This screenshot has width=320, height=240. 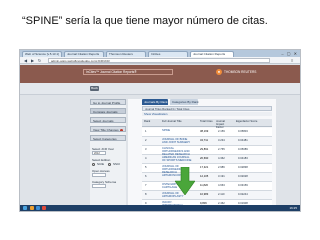 What do you see at coordinates (146, 176) in the screenshot?
I see `table-cell-rank: 6` at bounding box center [146, 176].